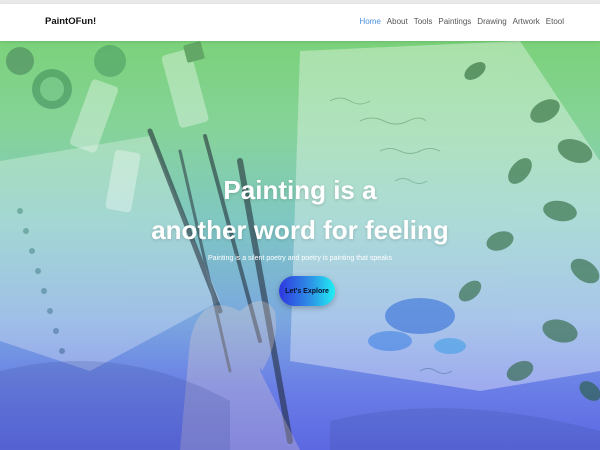  Describe the element at coordinates (423, 21) in the screenshot. I see `nav-link-tools: Tools` at that location.